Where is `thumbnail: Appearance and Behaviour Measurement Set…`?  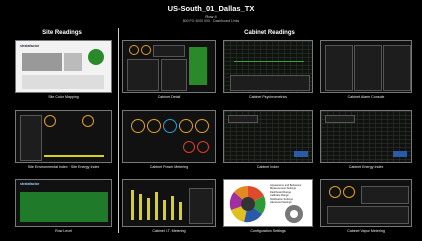
thumbnail: Appearance and Behaviour Measurement Set… is located at coordinates (268, 203).